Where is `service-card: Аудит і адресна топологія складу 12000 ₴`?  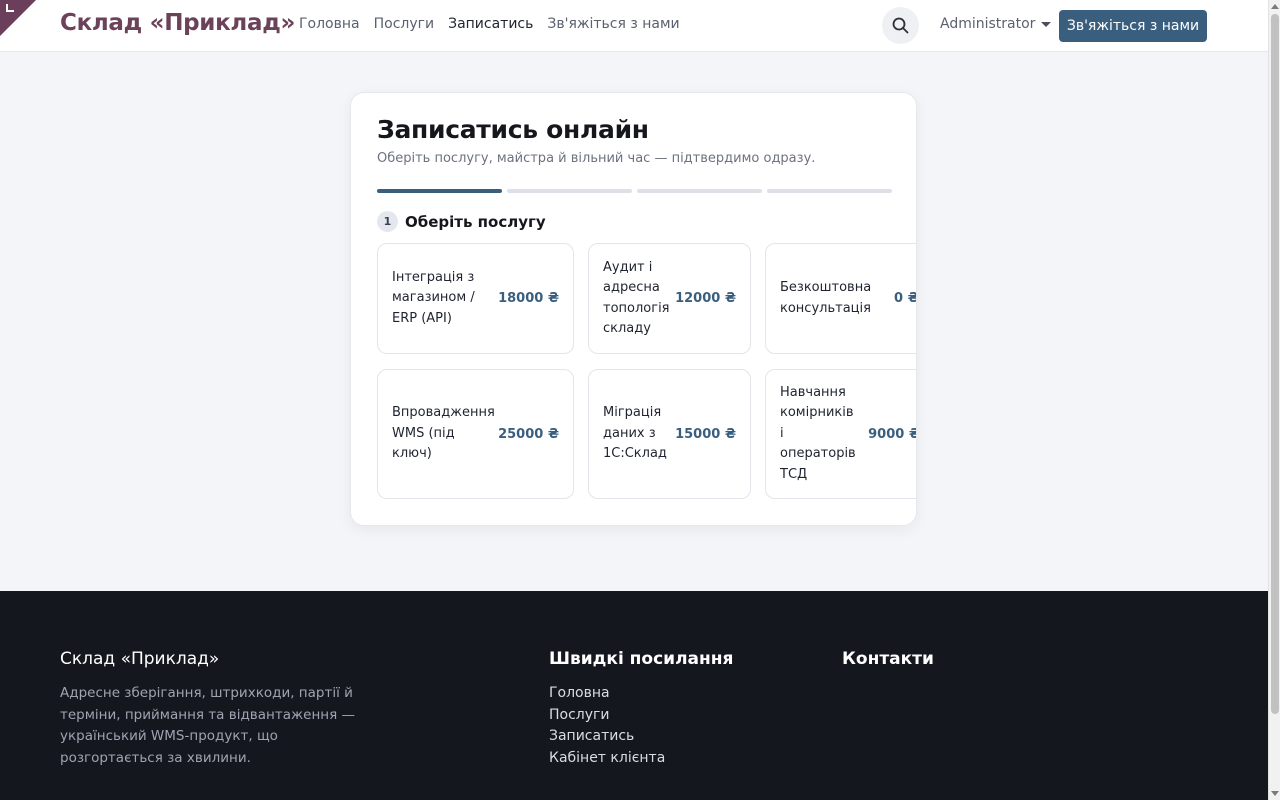
service-card: Аудит і адресна топологія складу 12000 ₴ is located at coordinates (669, 298).